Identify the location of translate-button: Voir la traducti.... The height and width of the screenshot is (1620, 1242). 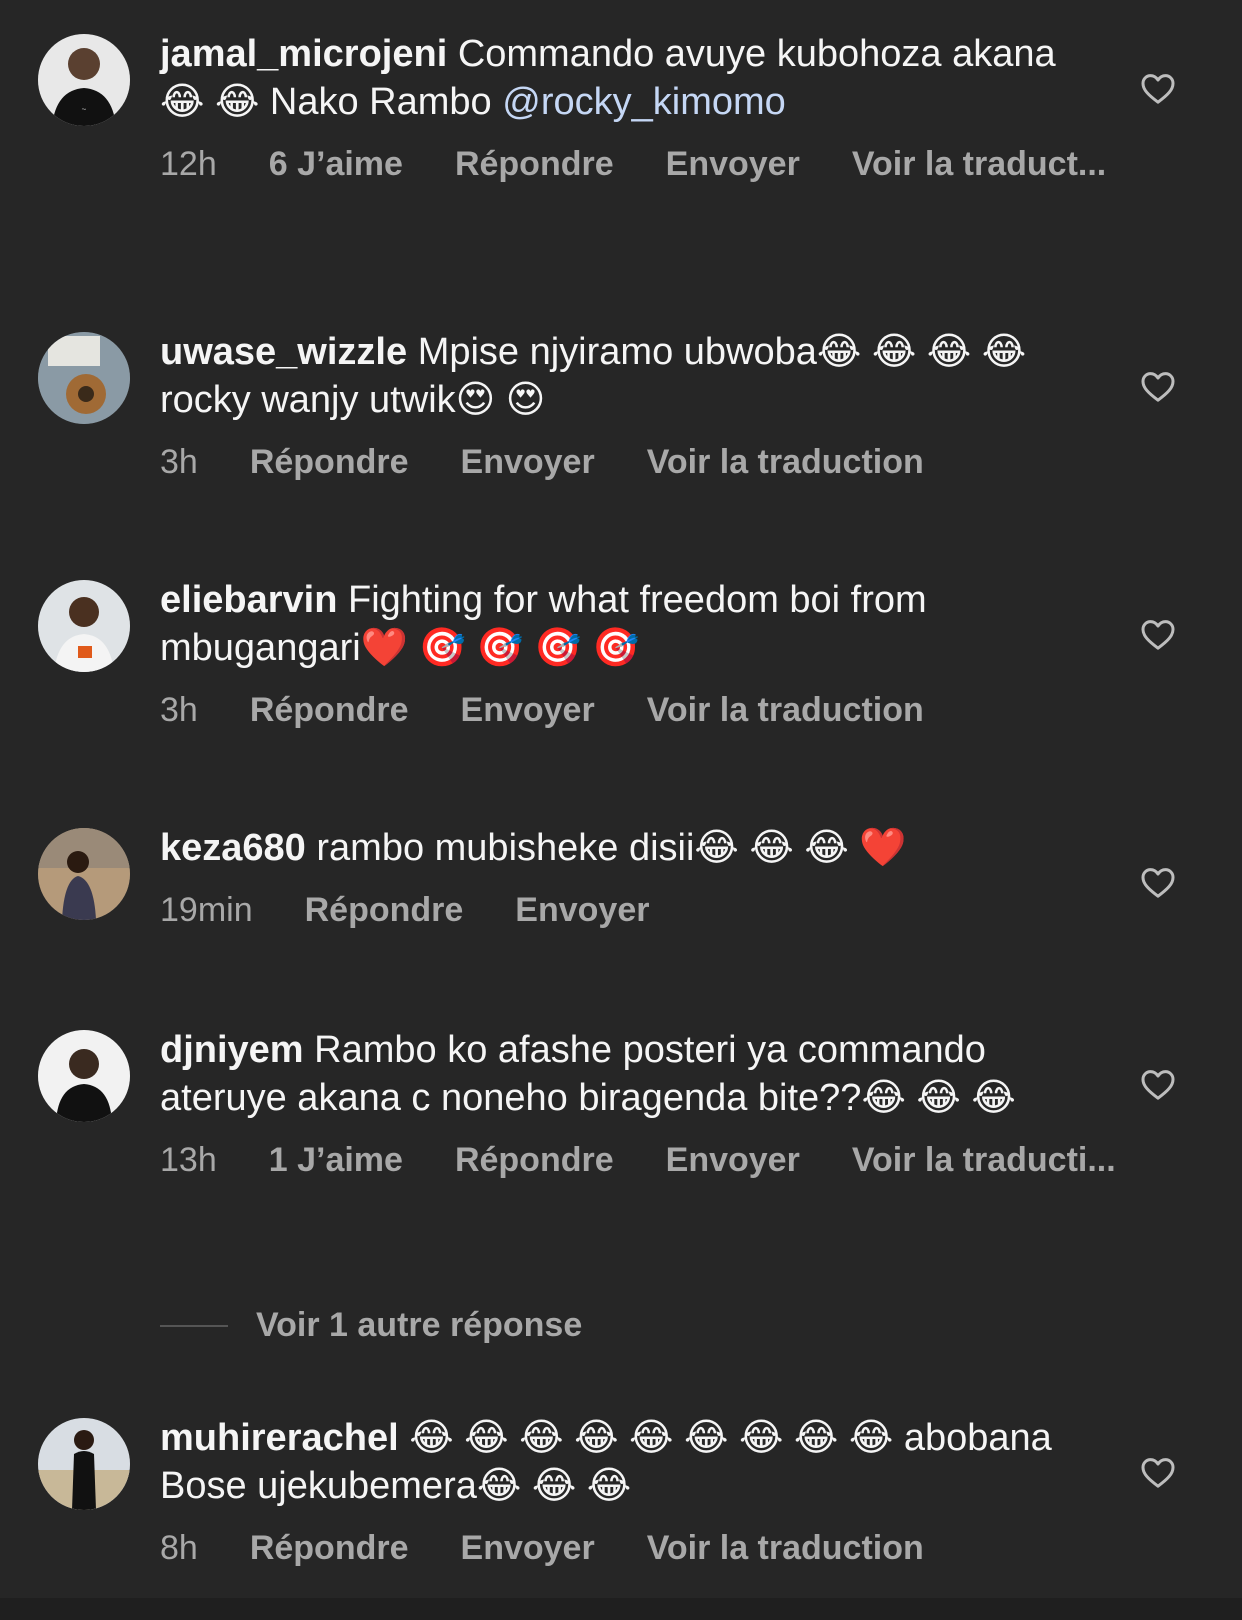
(984, 1160).